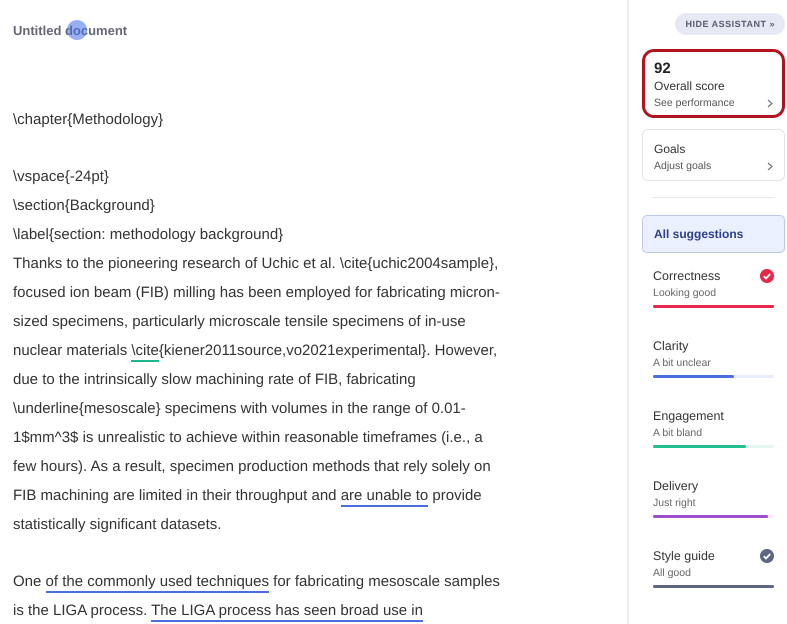 This screenshot has height=624, width=787. What do you see at coordinates (678, 433) in the screenshot?
I see `category-status: A bit bland` at bounding box center [678, 433].